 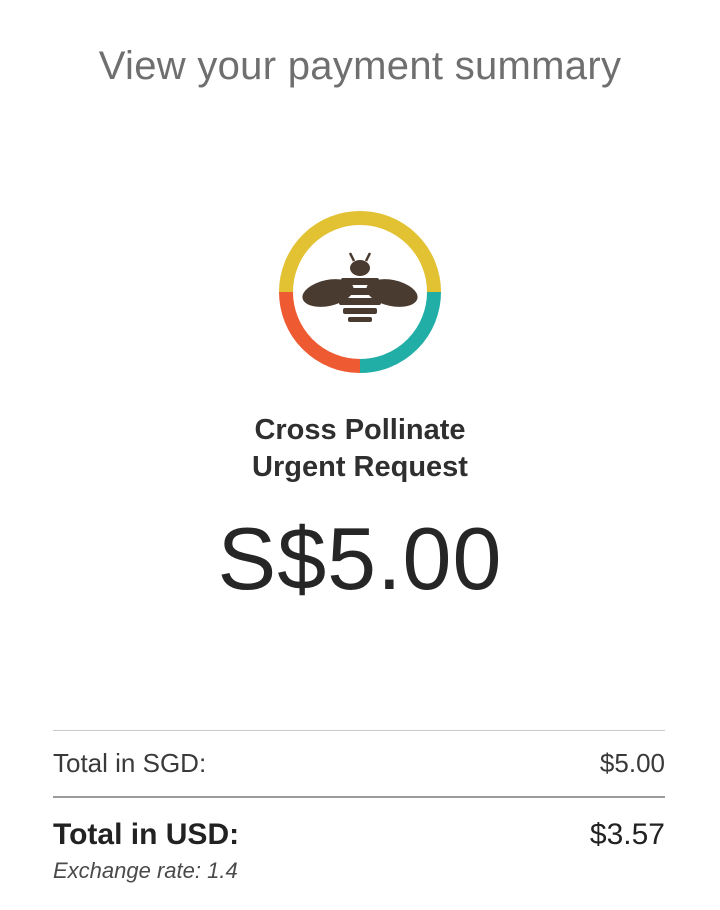 I want to click on total-usd-row: Total in USD: $3.57, so click(x=359, y=835).